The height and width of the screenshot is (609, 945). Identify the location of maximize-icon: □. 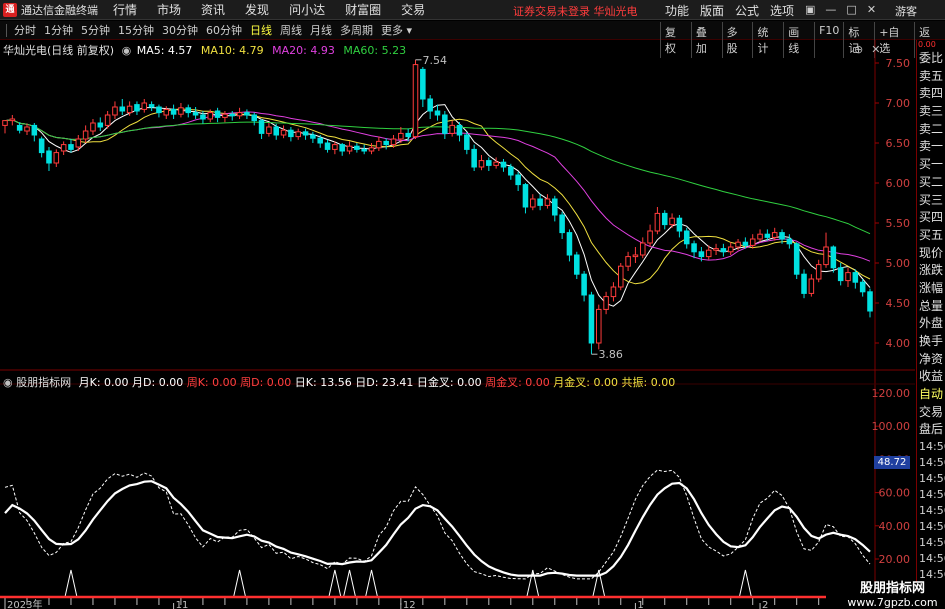
(851, 9).